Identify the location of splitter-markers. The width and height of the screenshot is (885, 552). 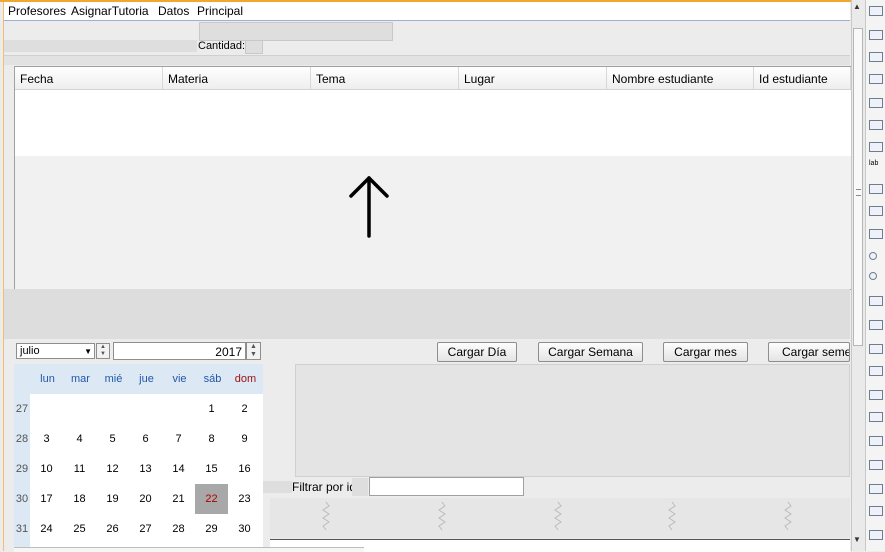
(557, 516).